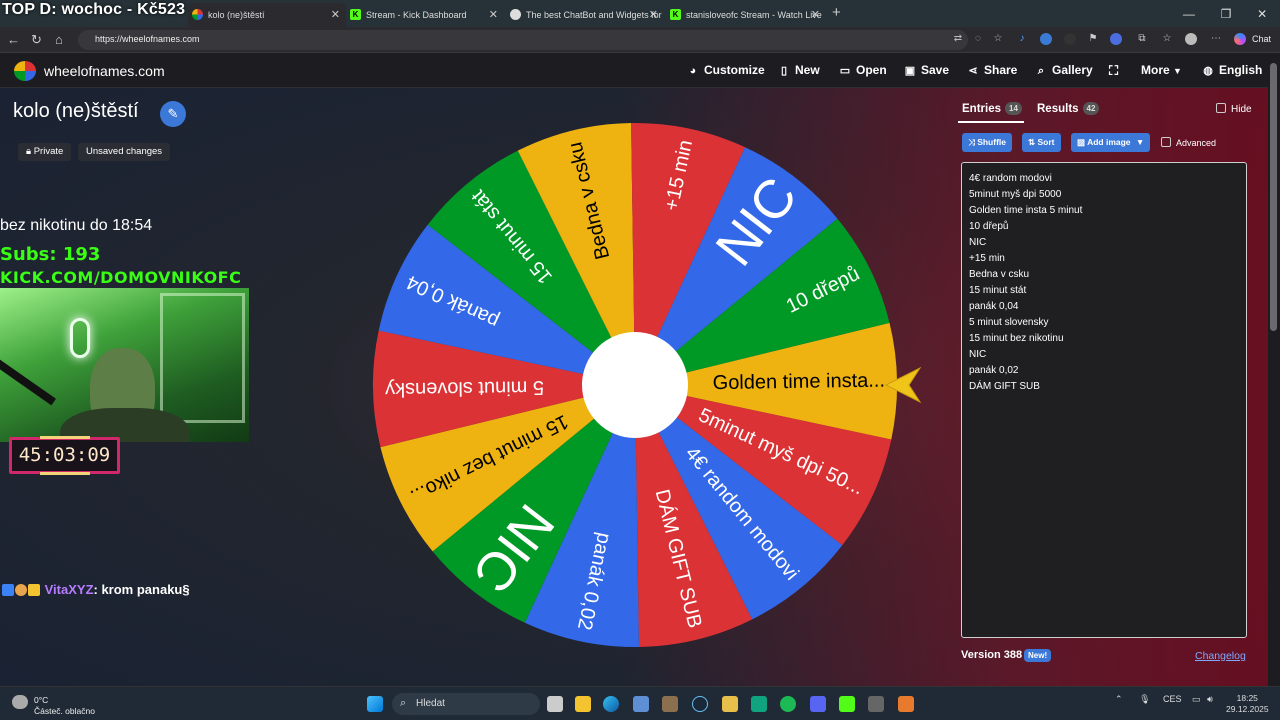 Image resolution: width=1280 pixels, height=720 pixels. I want to click on chevron-up-icon: ⌃, so click(1119, 699).